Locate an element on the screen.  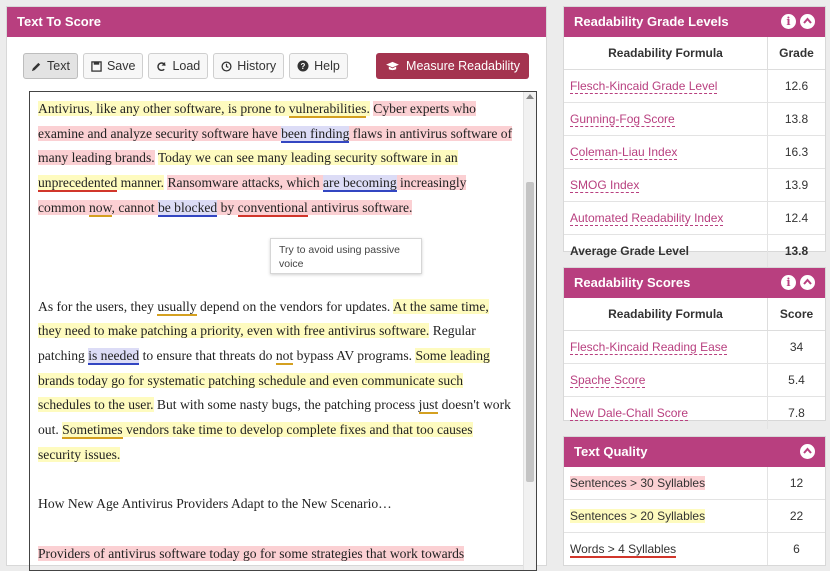
history-button: History is located at coordinates (249, 66).